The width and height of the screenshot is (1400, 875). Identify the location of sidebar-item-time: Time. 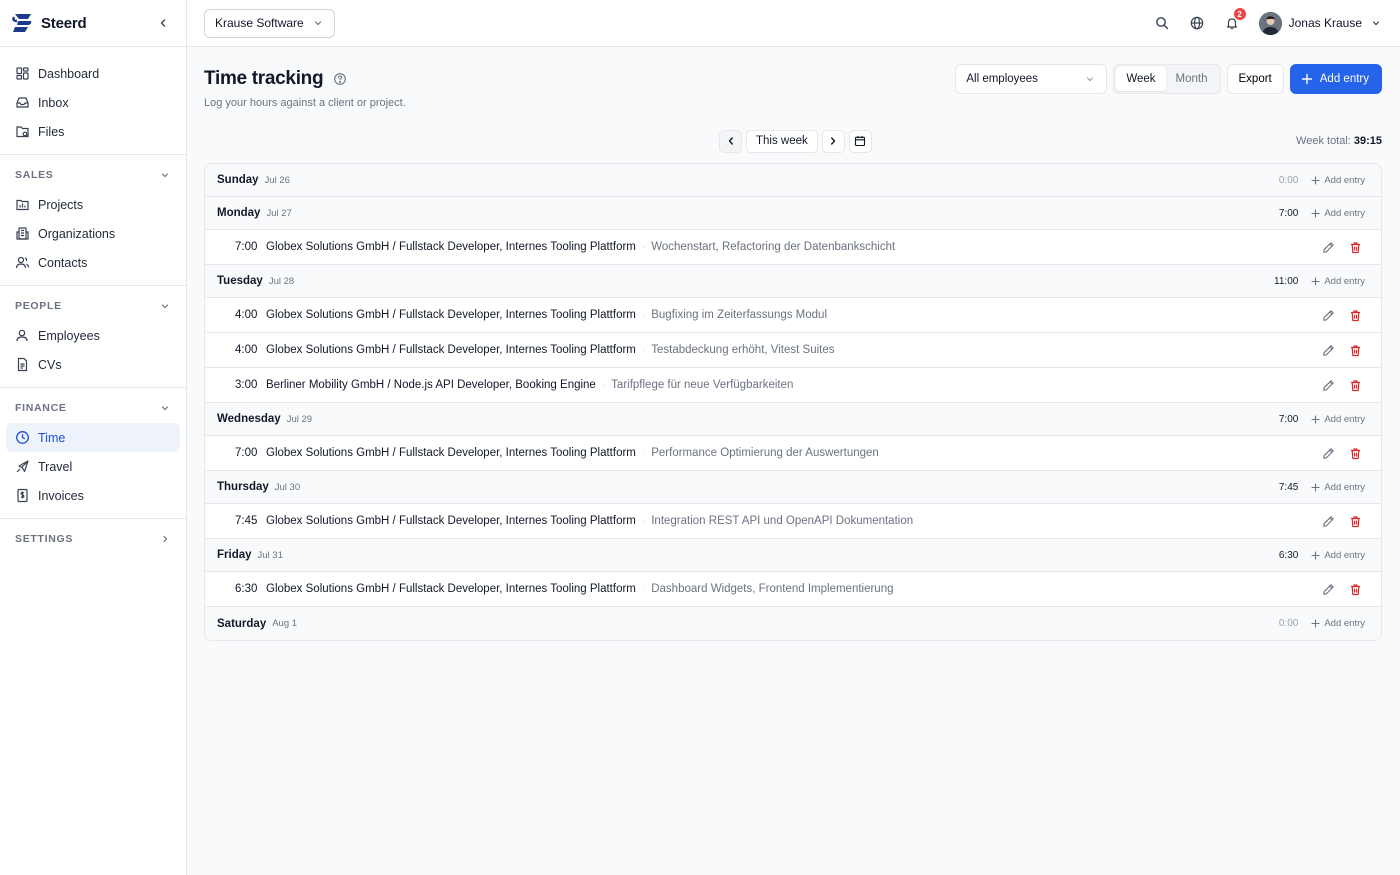
(93, 437).